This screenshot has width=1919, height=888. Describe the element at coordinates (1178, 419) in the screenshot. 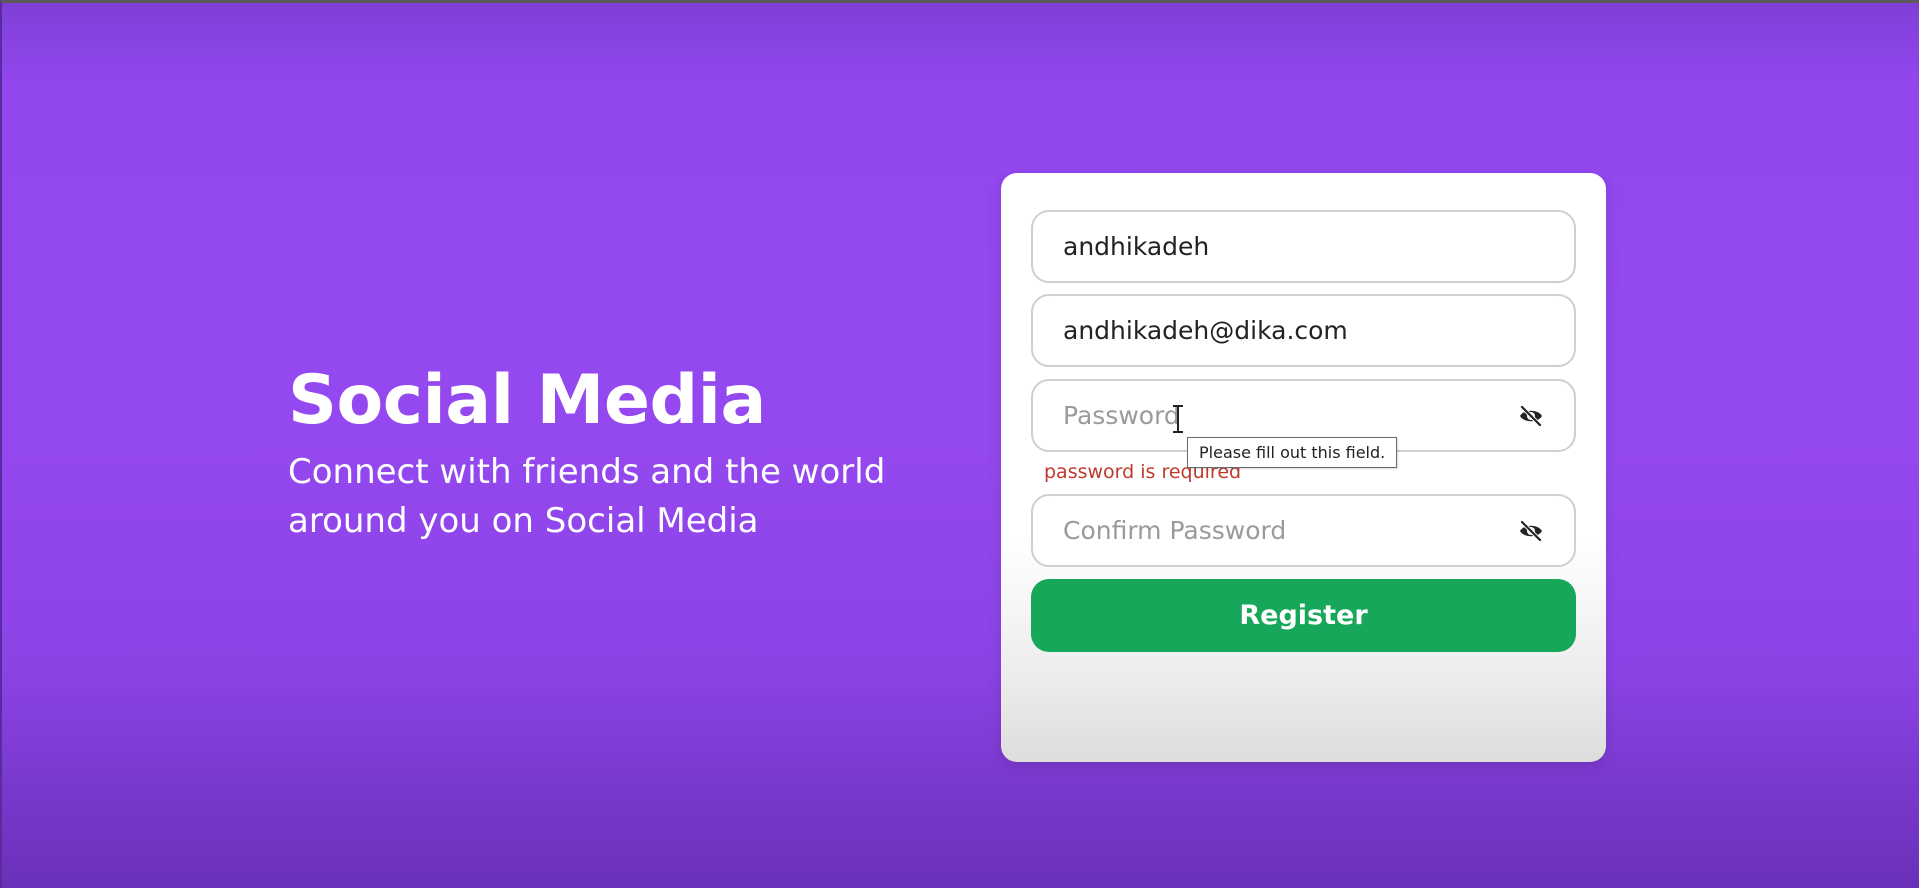

I see `text-cursor-icon` at that location.